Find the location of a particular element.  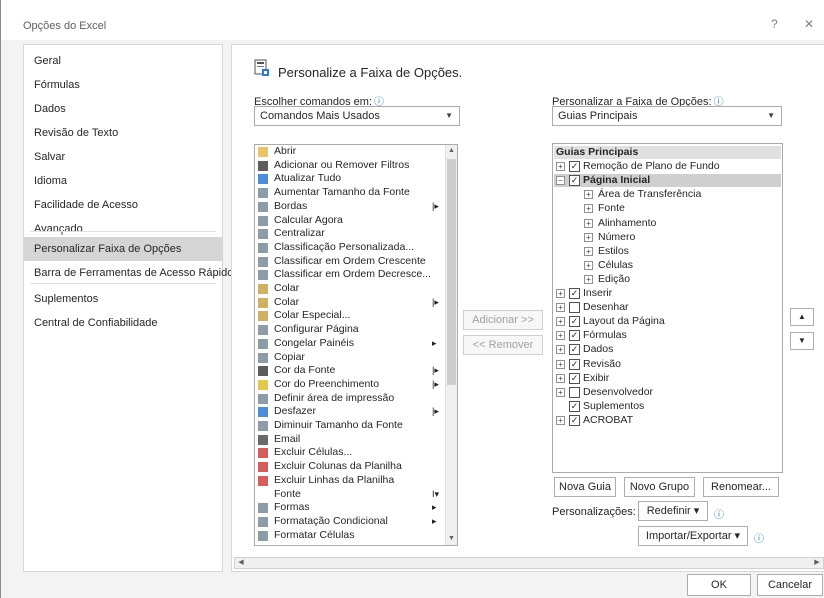

command-item: Formas ▸ is located at coordinates (350, 508).